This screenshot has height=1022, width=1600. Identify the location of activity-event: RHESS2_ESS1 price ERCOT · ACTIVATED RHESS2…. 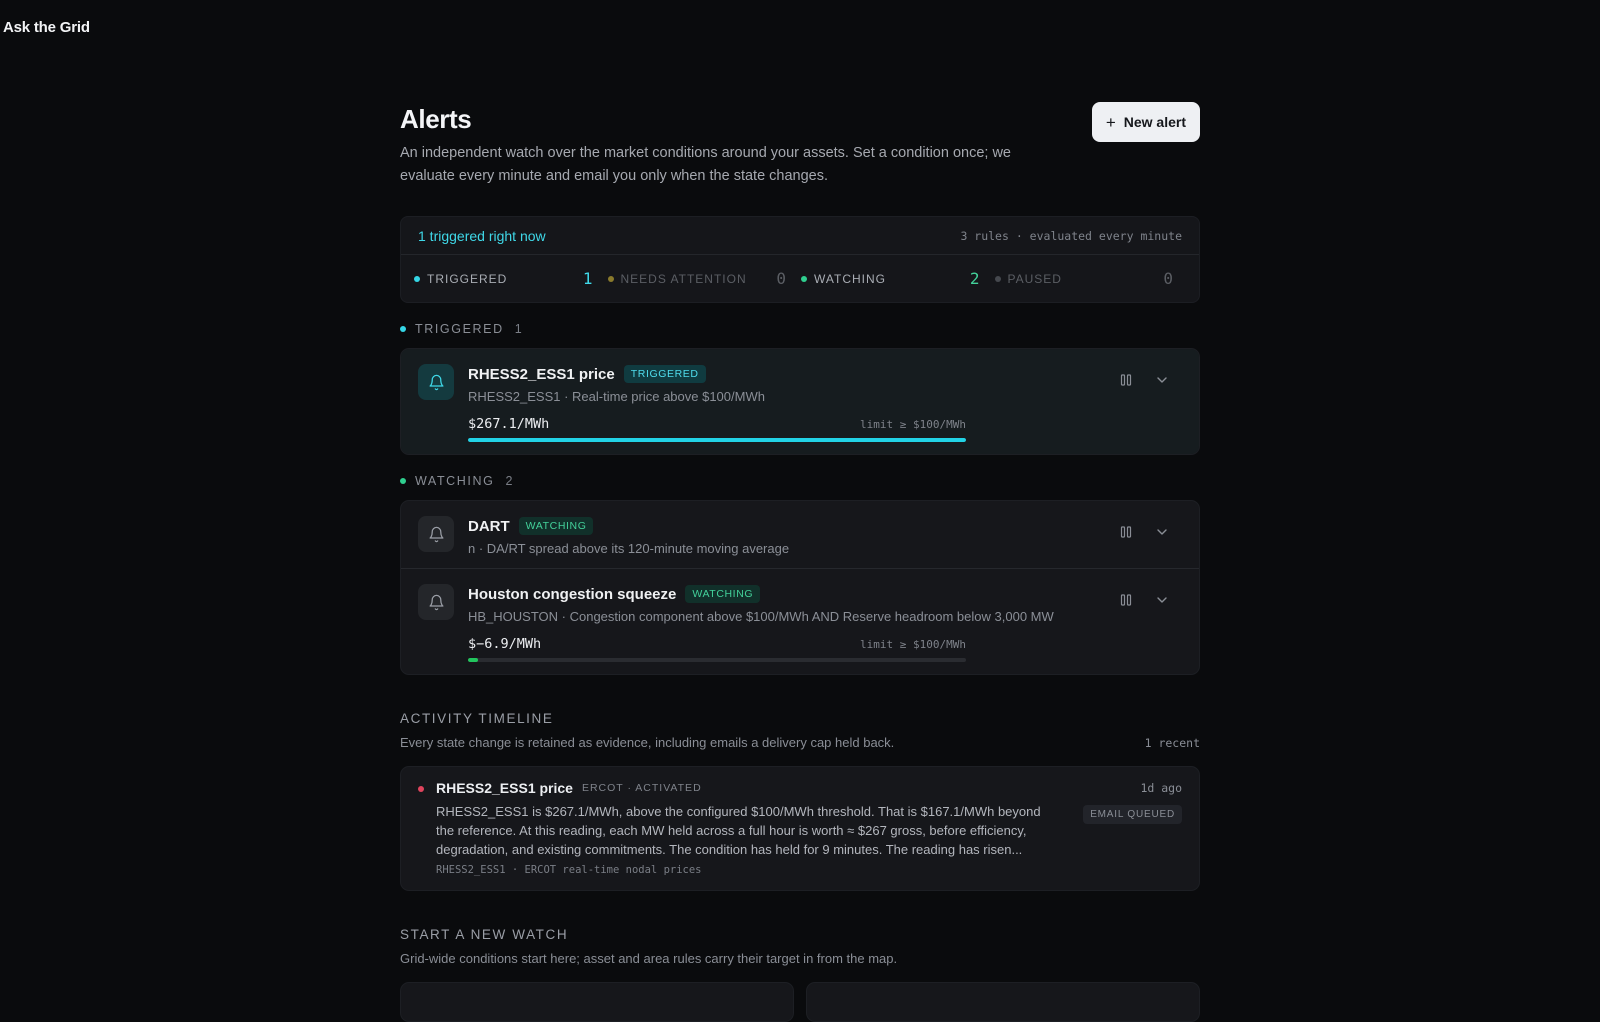
(800, 828).